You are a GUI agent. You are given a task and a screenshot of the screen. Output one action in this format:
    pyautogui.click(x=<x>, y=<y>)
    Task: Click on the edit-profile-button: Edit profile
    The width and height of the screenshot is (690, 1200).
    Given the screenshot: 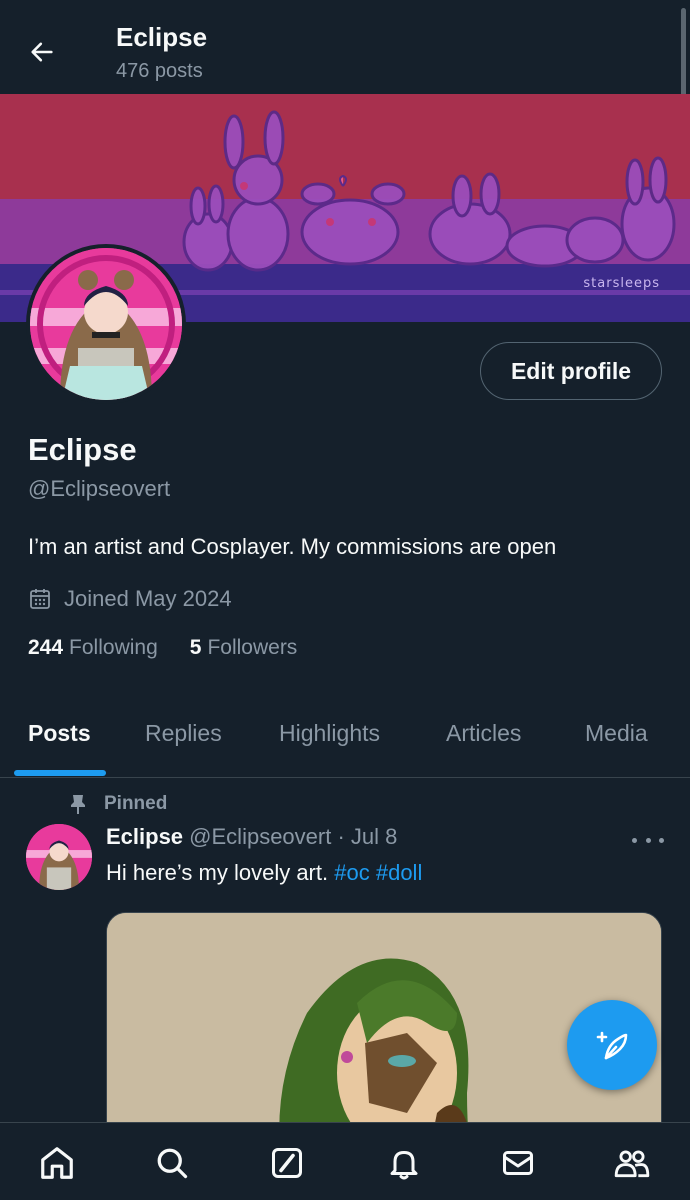 What is the action you would take?
    pyautogui.click(x=571, y=371)
    